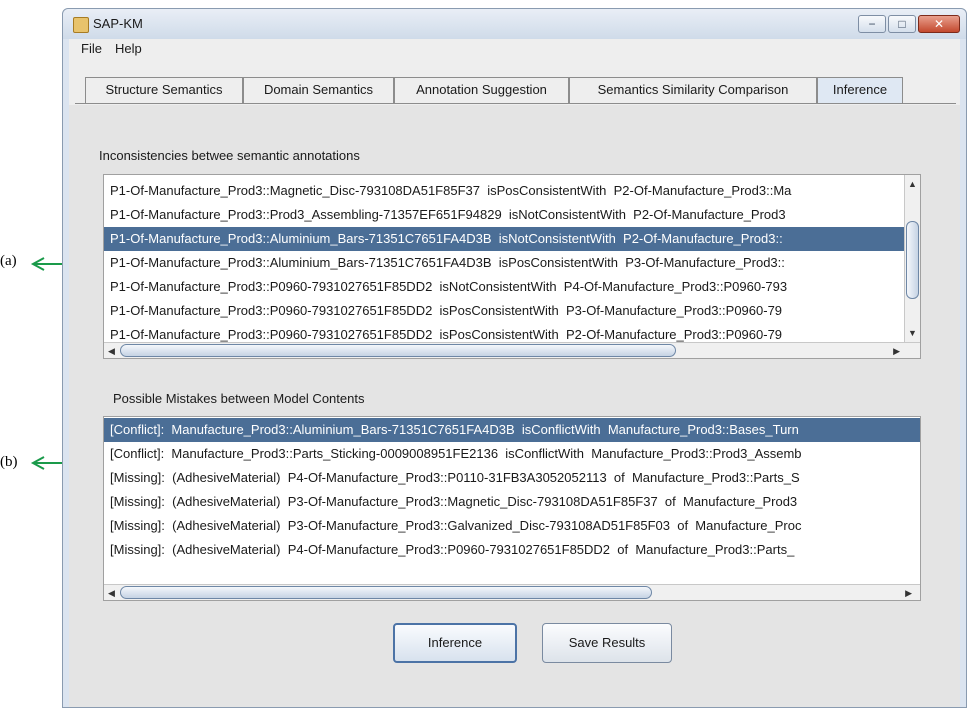  What do you see at coordinates (386, 592) in the screenshot?
I see `mistakes-horizontal-thumb` at bounding box center [386, 592].